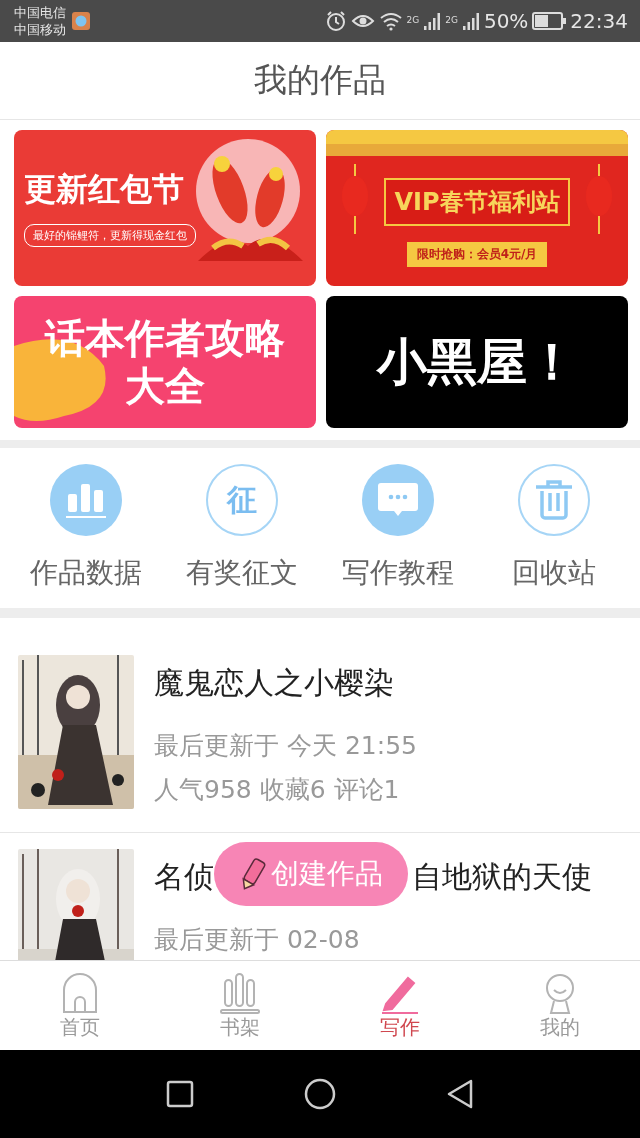  What do you see at coordinates (277, 790) in the screenshot?
I see `work-stats: 人气958 收藏6 评论1` at bounding box center [277, 790].